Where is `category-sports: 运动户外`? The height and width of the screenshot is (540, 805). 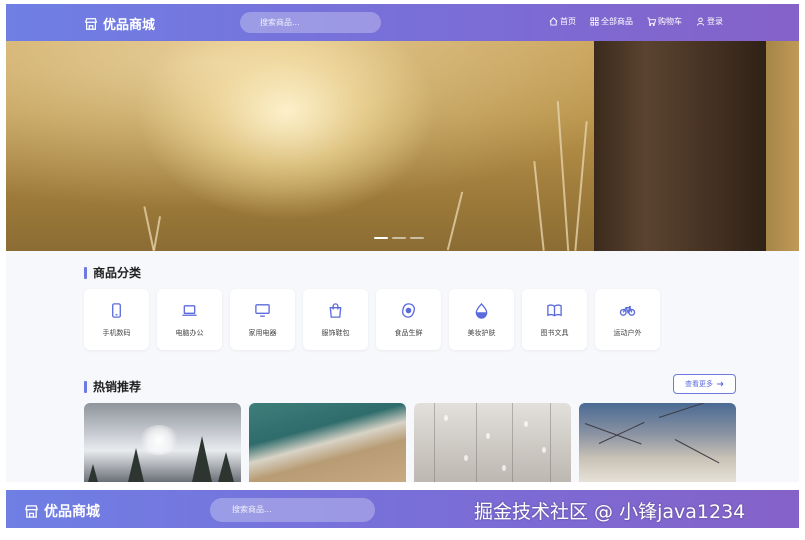 category-sports: 运动户外 is located at coordinates (627, 319).